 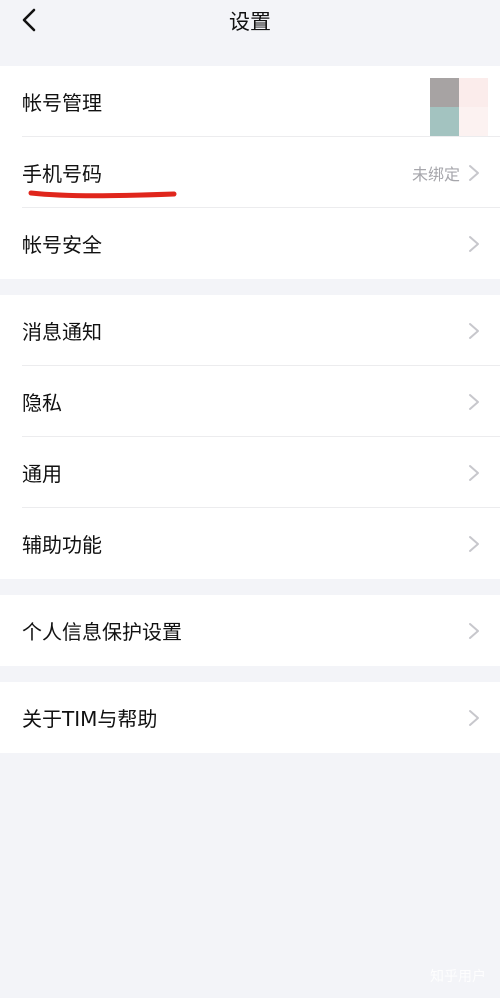 I want to click on settings-item-about-help: 关于TIM与帮助, so click(x=250, y=717).